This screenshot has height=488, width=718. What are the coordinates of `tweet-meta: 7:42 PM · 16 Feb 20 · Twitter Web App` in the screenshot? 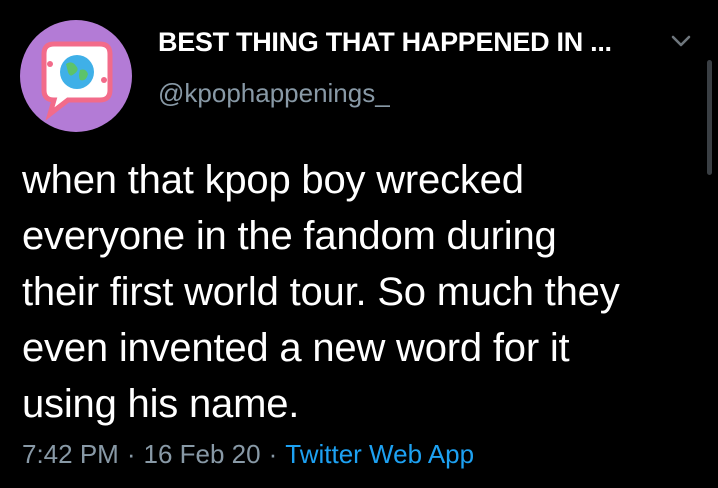 It's located at (248, 454).